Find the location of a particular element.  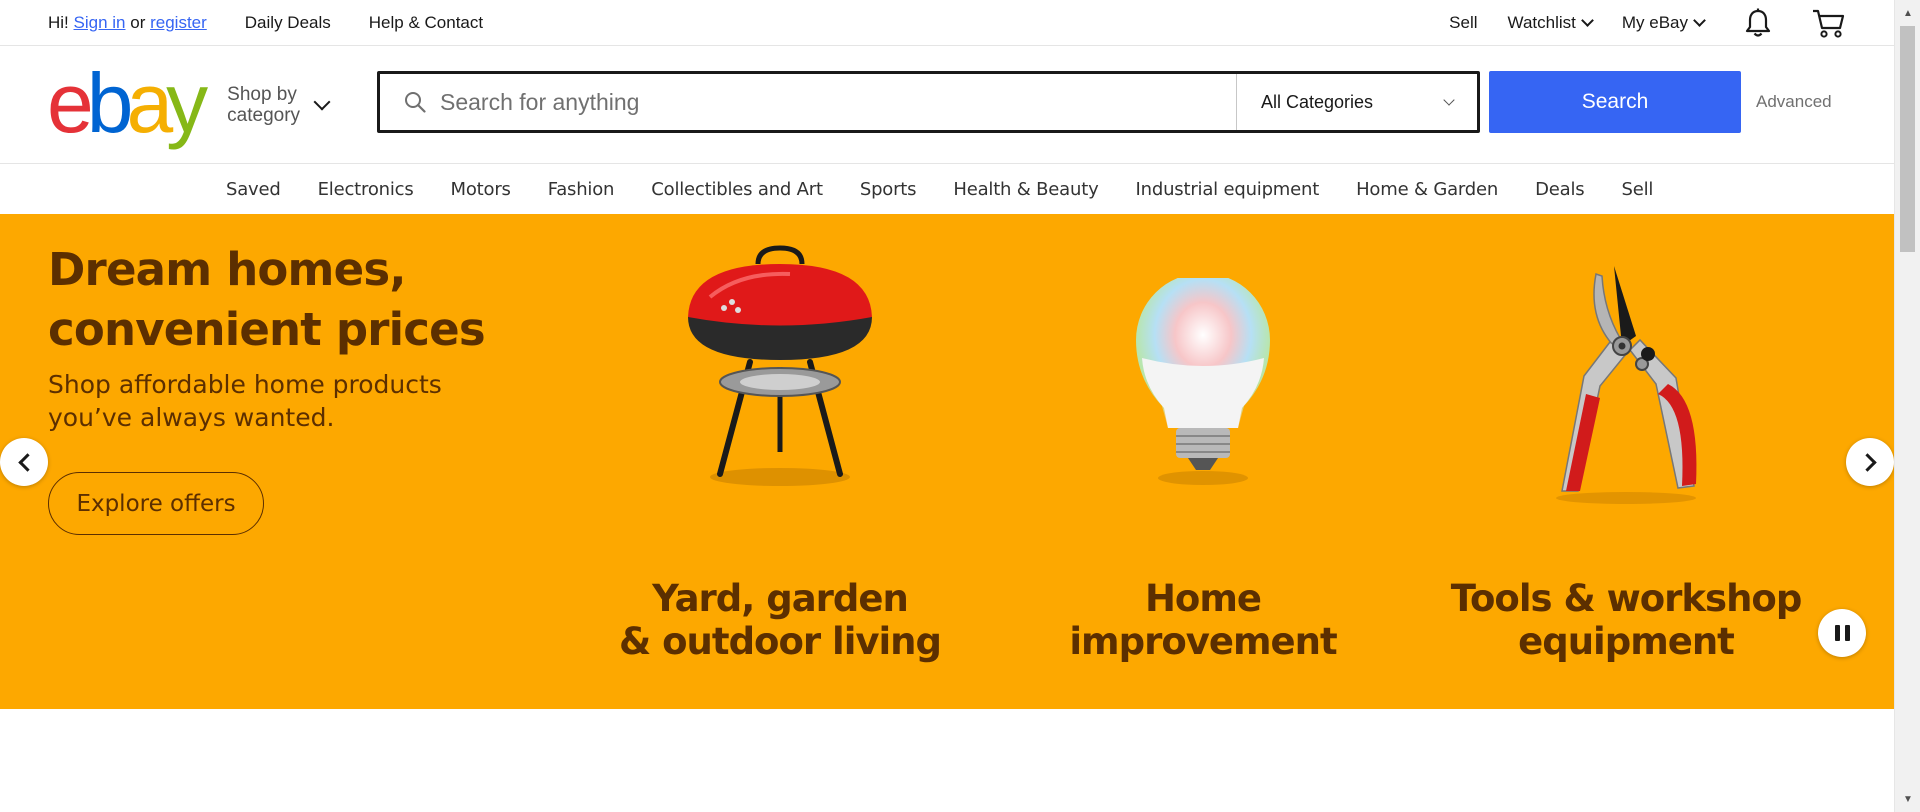

greeting-prefix: Hi! is located at coordinates (58, 22).